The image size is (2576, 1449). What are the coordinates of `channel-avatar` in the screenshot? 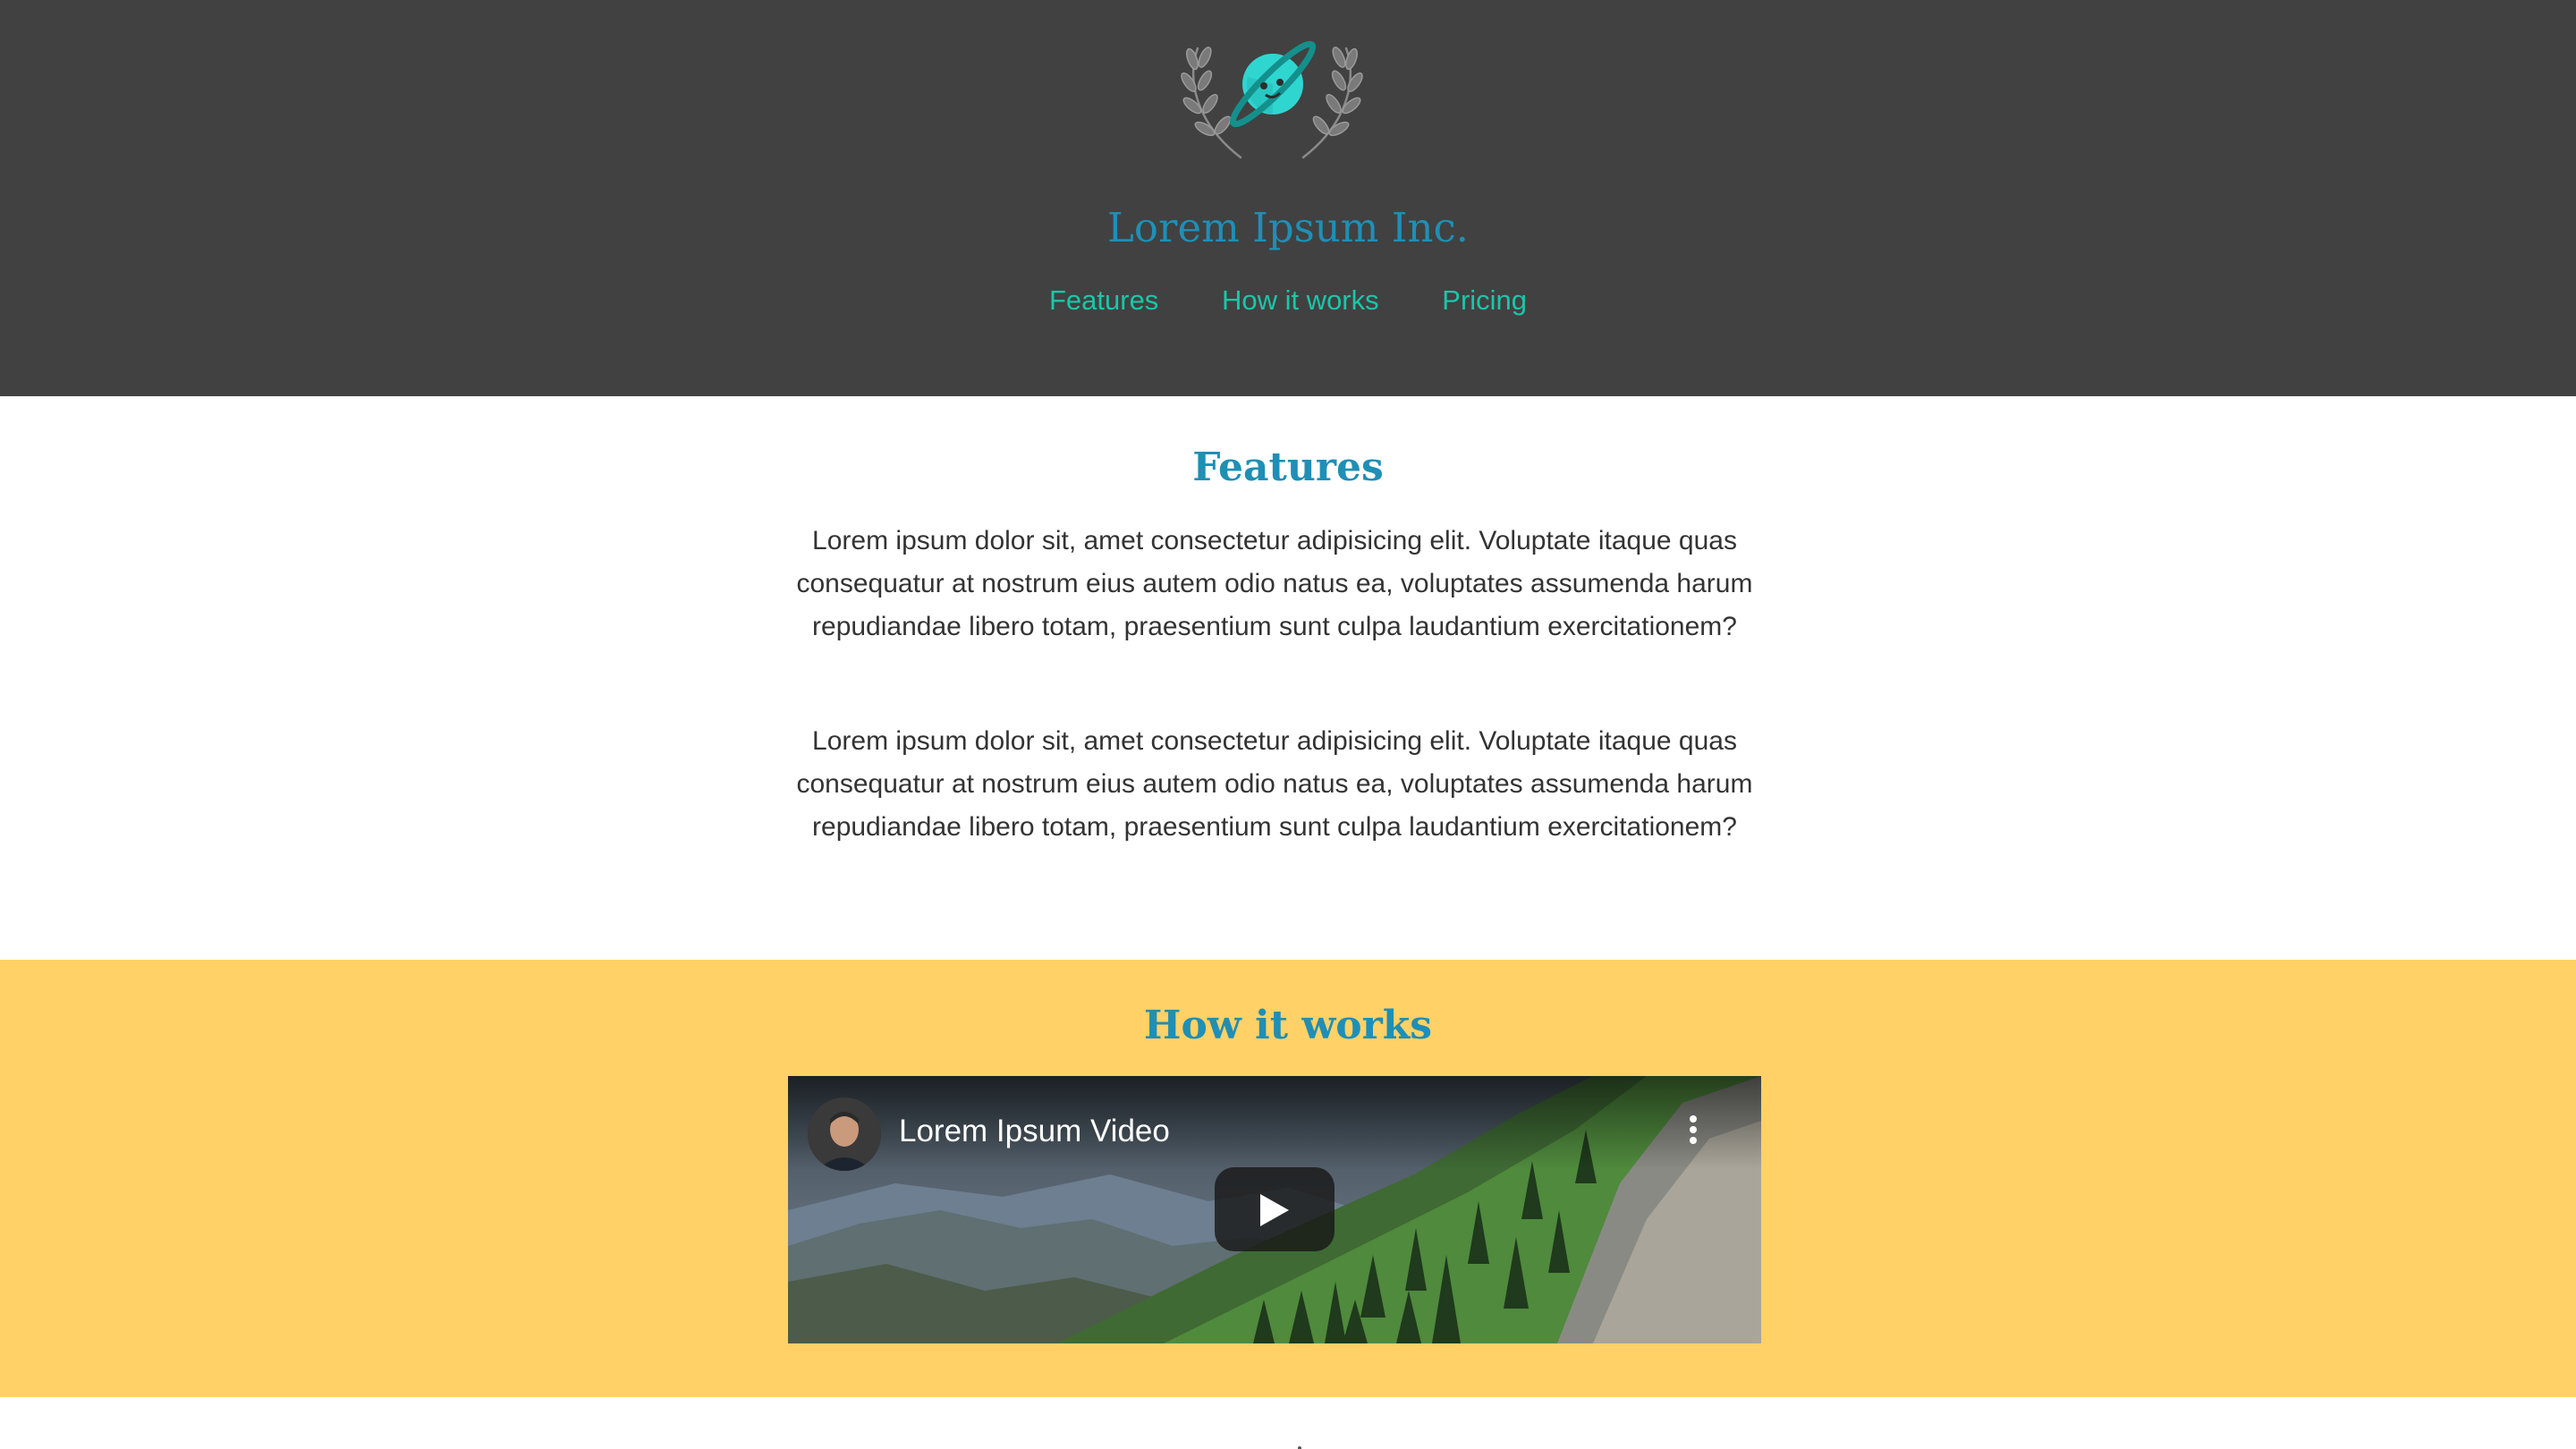 It's located at (844, 1134).